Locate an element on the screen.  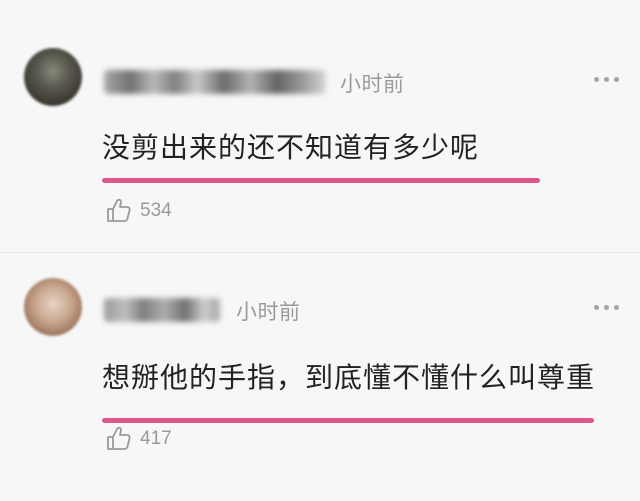
like-count: 534 is located at coordinates (156, 210).